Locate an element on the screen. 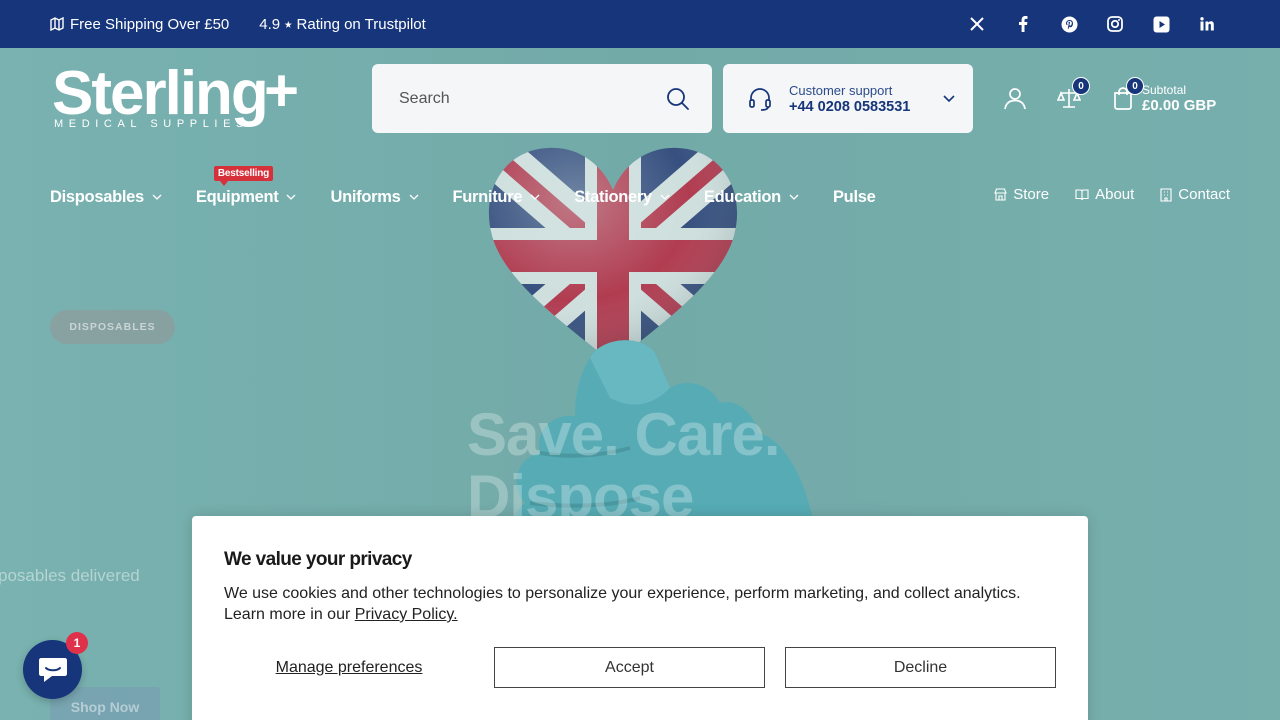 The height and width of the screenshot is (720, 1280). chat-unread-badge: 1 is located at coordinates (77, 643).